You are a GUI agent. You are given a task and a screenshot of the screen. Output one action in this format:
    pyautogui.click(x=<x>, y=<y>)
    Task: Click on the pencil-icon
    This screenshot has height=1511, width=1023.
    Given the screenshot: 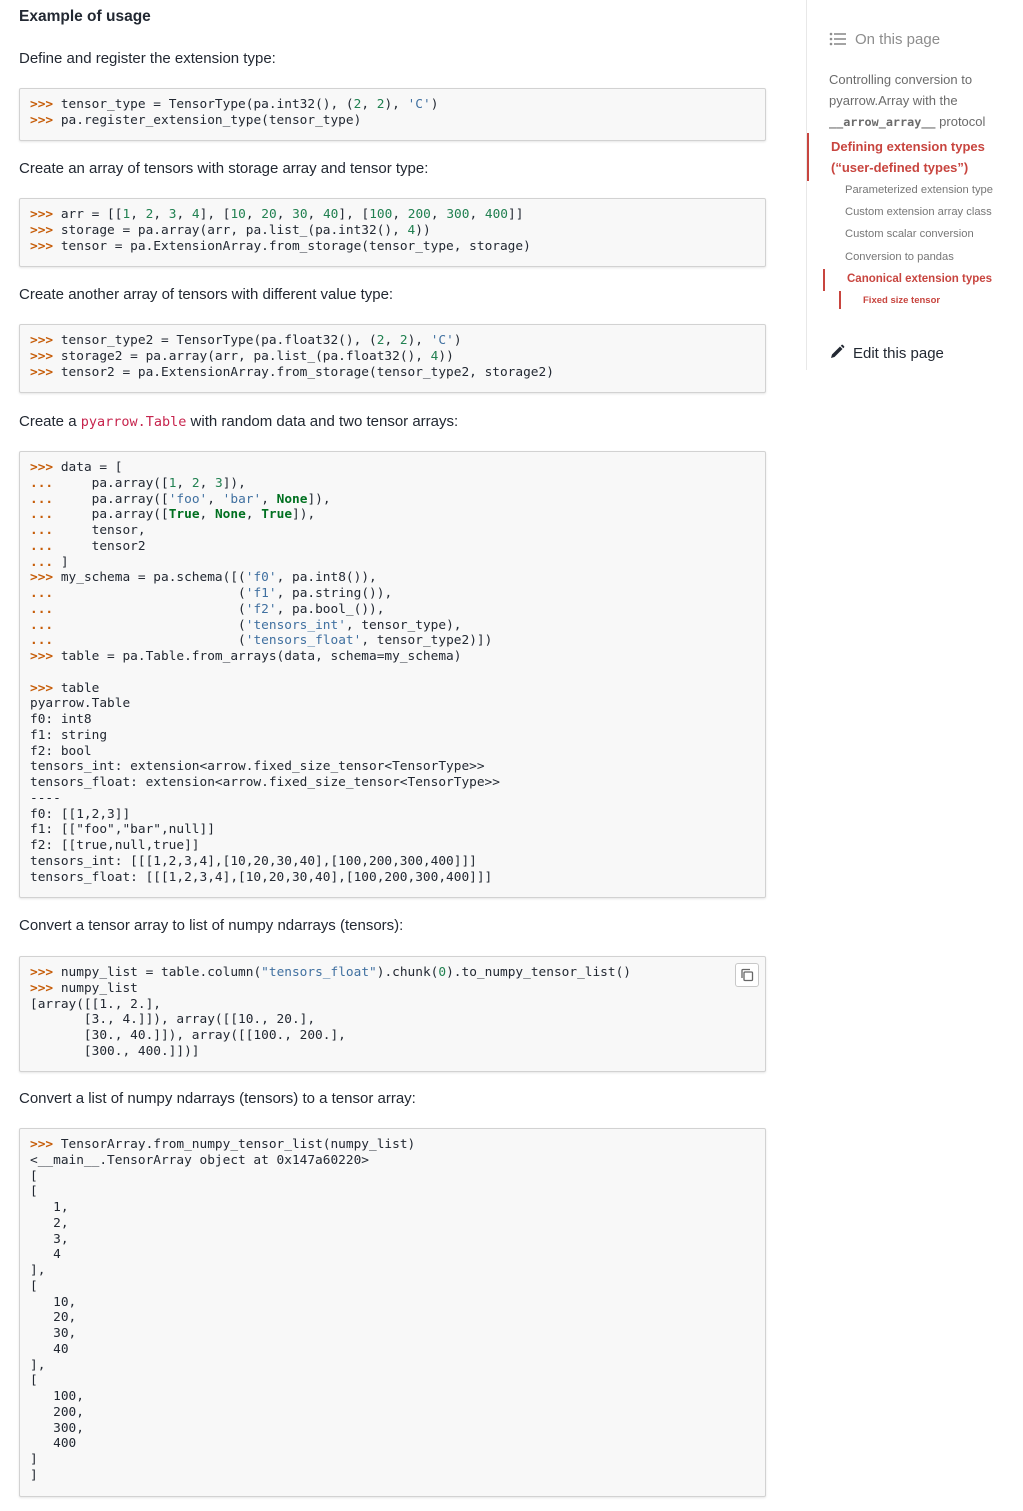 What is the action you would take?
    pyautogui.click(x=838, y=351)
    